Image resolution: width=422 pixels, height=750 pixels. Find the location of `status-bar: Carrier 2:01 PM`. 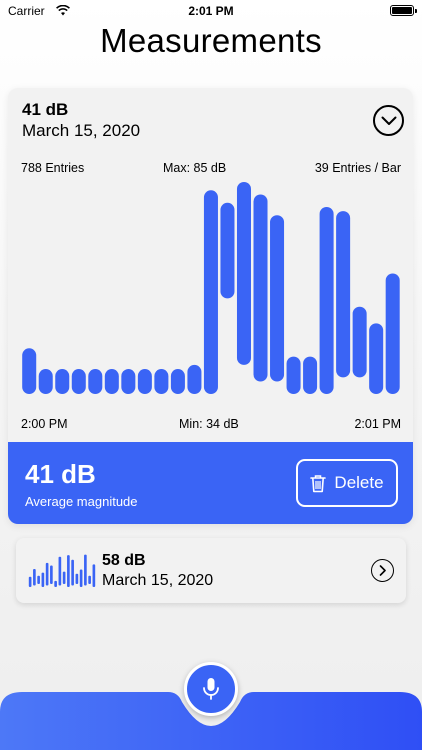

status-bar: Carrier 2:01 PM is located at coordinates (211, 12).